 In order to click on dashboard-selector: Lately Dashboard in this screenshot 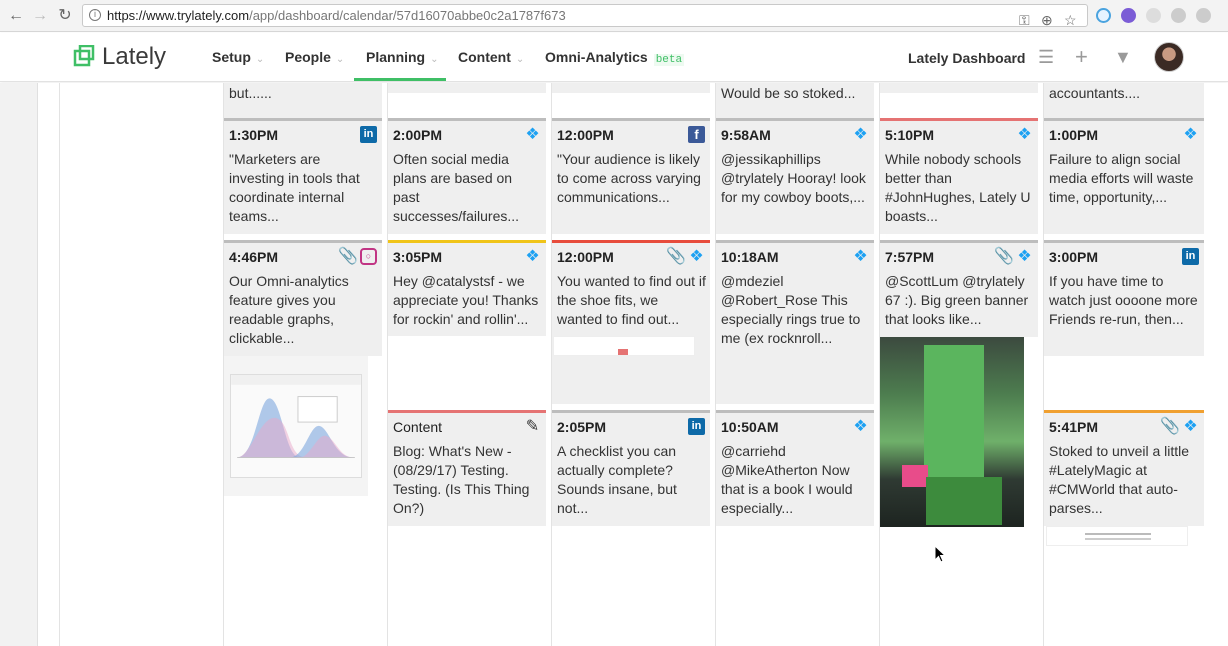, I will do `click(966, 58)`.